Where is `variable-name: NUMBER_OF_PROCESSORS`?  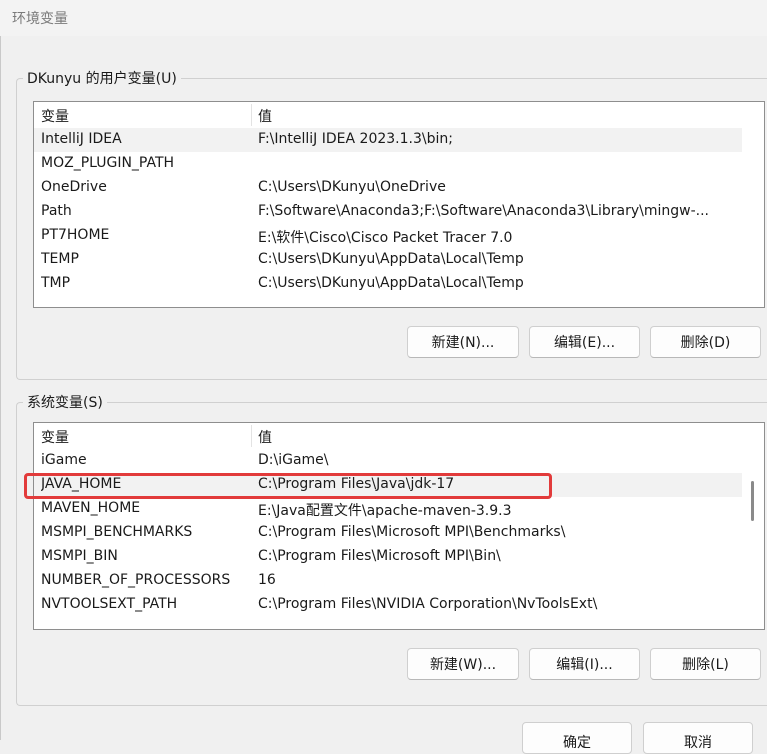
variable-name: NUMBER_OF_PROCESSORS is located at coordinates (136, 580).